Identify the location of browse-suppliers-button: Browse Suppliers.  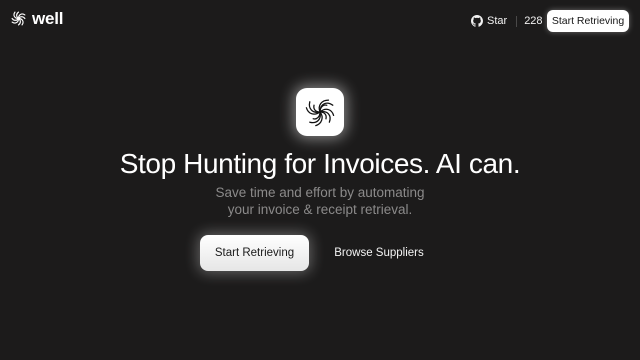
(379, 253).